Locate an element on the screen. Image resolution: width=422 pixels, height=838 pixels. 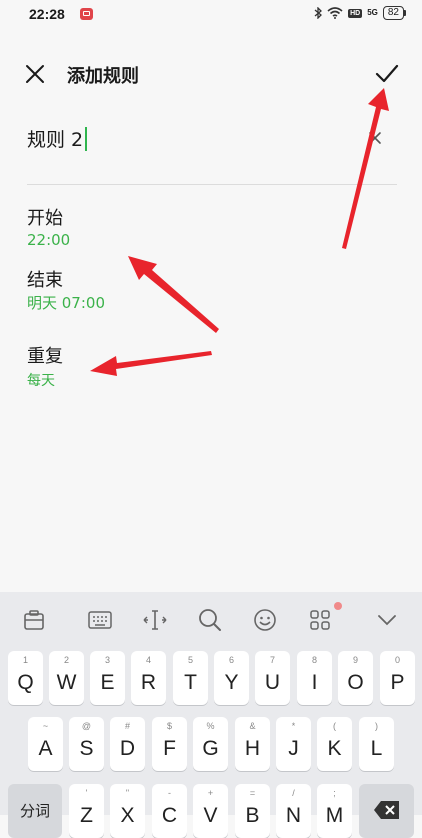
key-u: 7U is located at coordinates (272, 678).